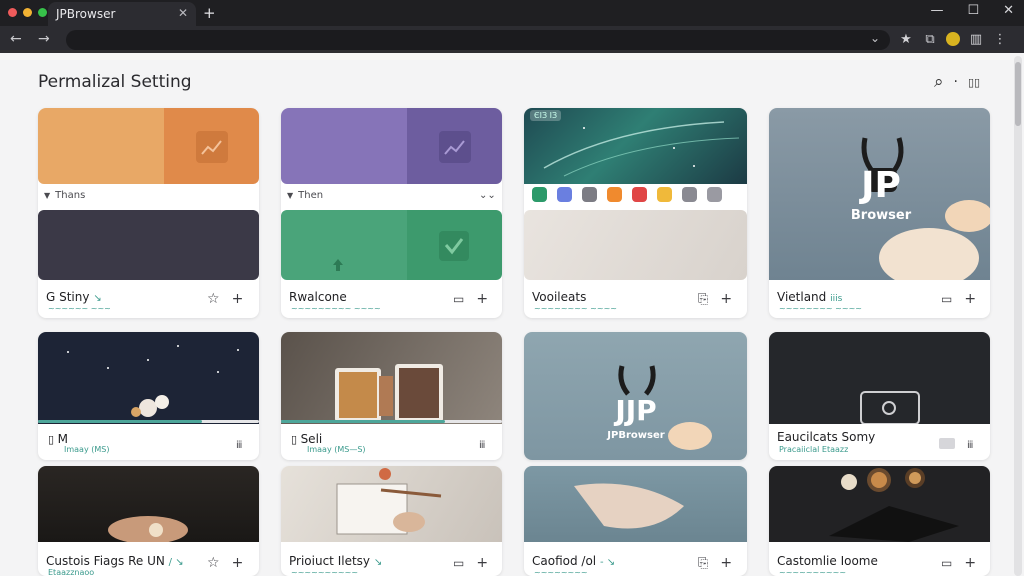 This screenshot has width=1024, height=576. Describe the element at coordinates (564, 194) in the screenshot. I see `app-icon-blue` at that location.